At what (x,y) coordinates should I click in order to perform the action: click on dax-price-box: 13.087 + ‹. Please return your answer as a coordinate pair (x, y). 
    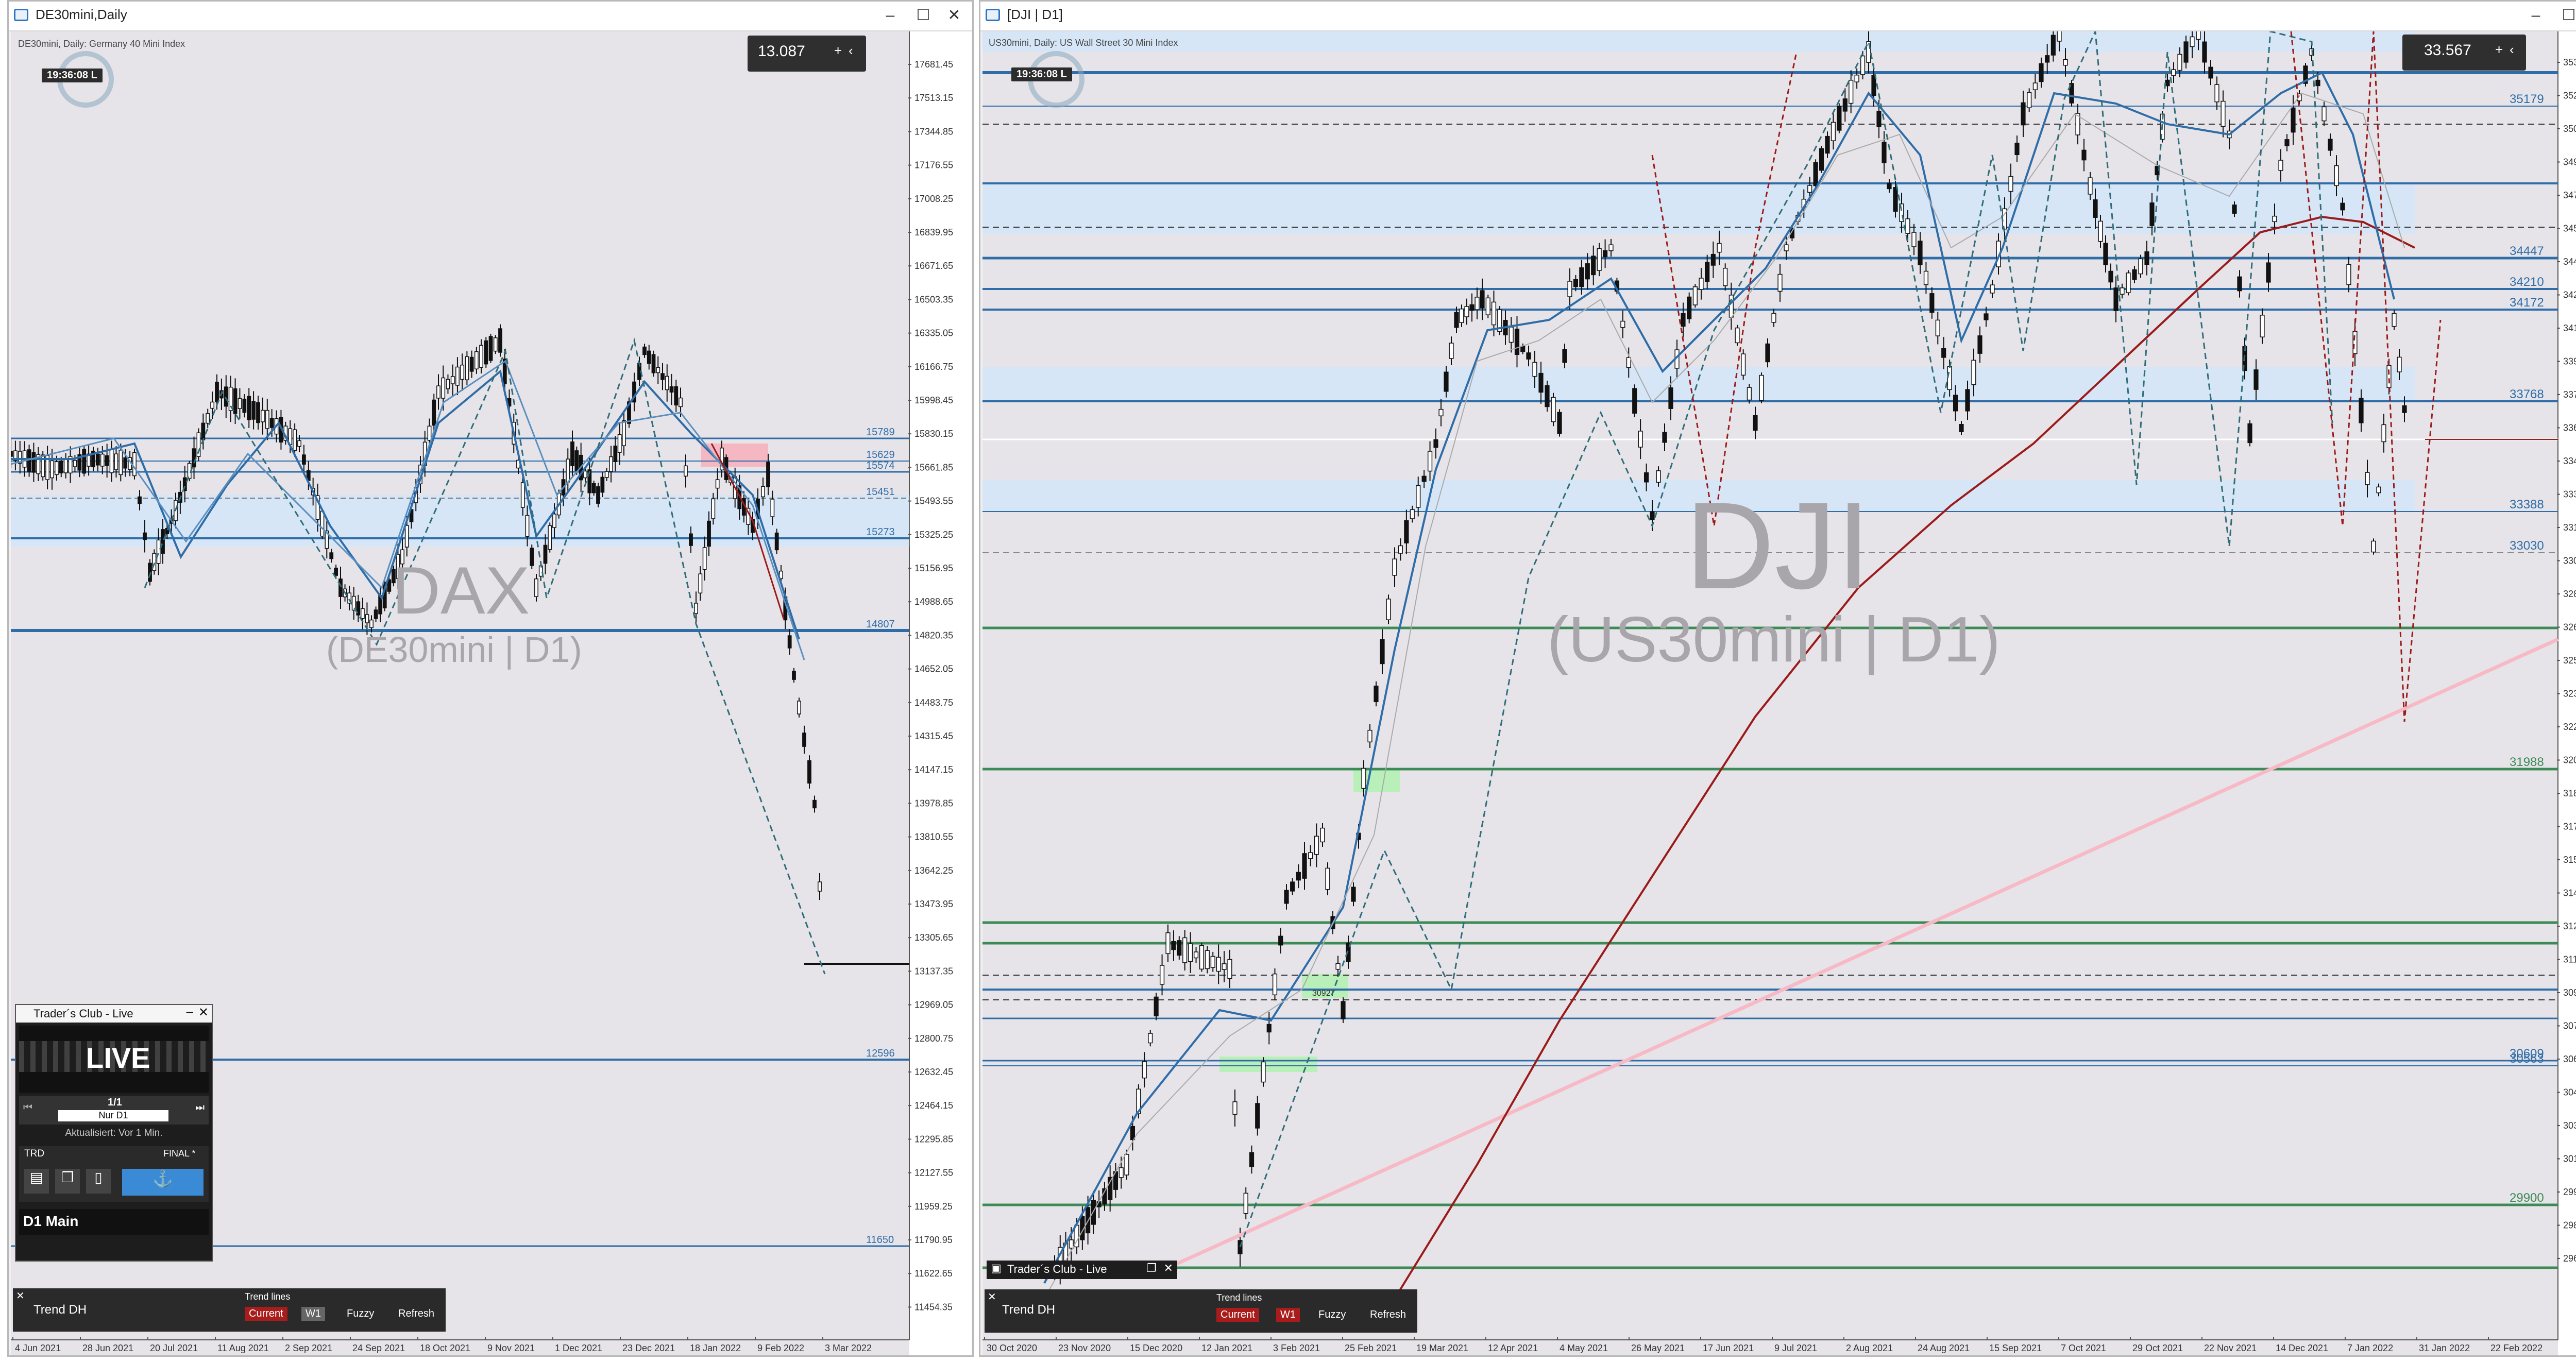
    Looking at the image, I should click on (807, 54).